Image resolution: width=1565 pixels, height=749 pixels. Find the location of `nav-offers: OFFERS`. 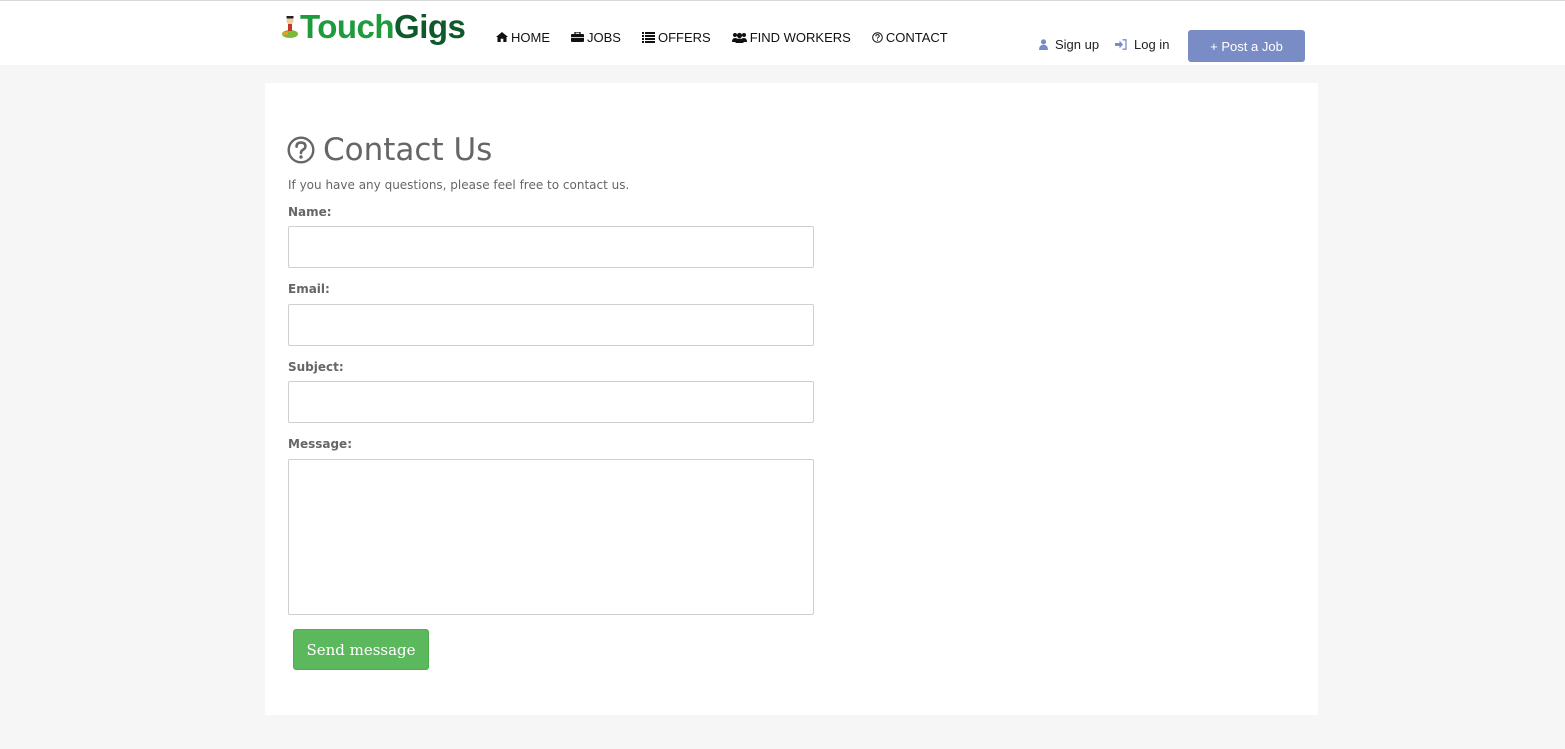

nav-offers: OFFERS is located at coordinates (676, 37).